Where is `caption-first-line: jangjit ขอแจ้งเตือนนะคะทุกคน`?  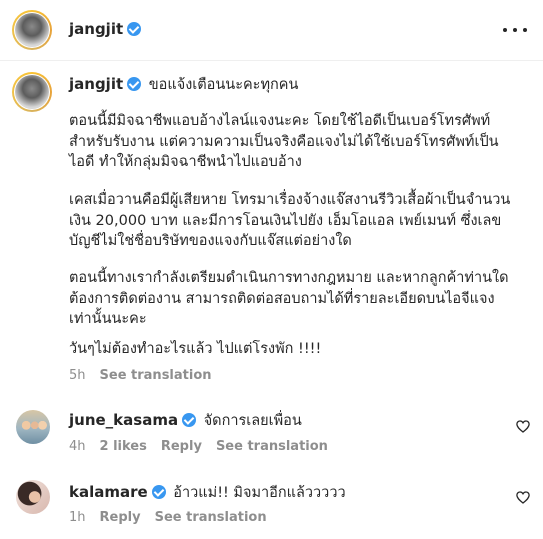
caption-first-line: jangjit ขอแจ้งเตือนนะคะทุกคน is located at coordinates (183, 85).